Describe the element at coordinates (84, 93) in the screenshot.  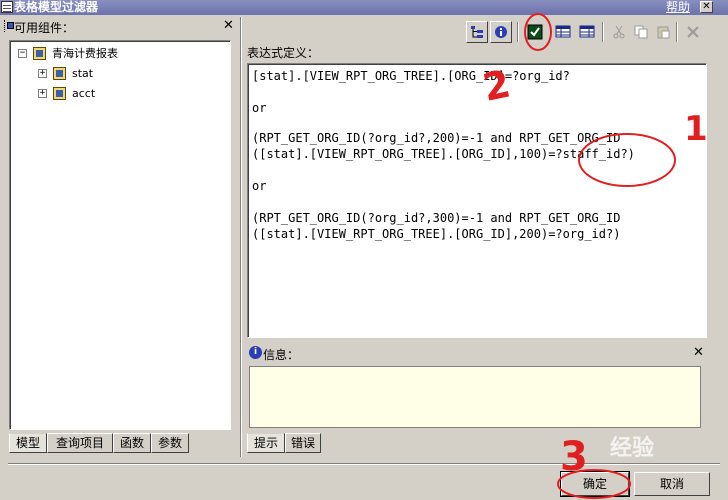
I see `tree-node-label: acct` at that location.